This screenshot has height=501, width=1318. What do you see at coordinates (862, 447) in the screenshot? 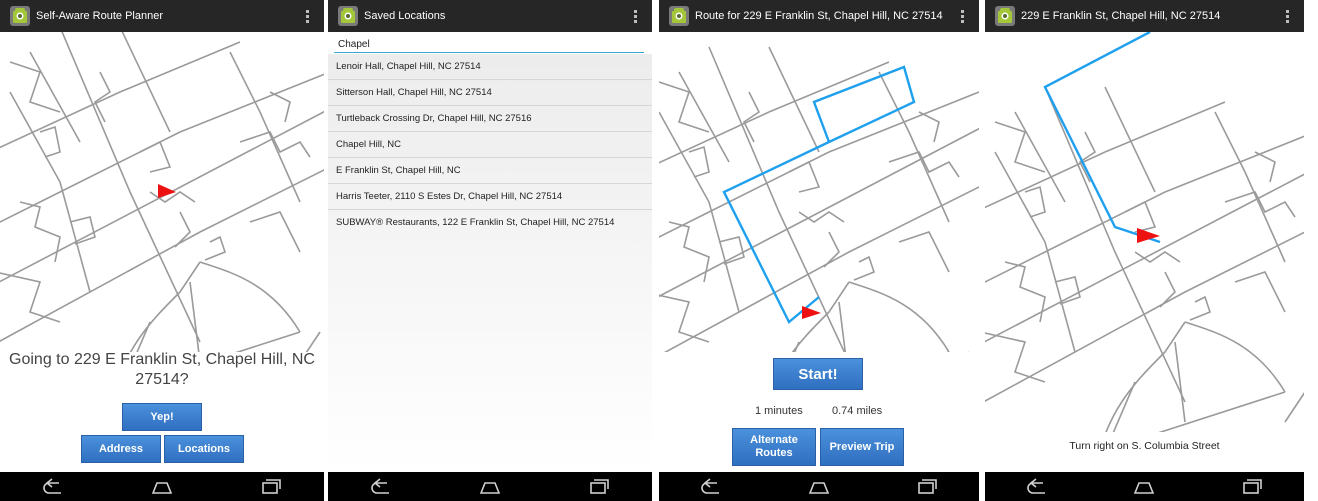
I see `preview-trip-button: Preview Trip` at bounding box center [862, 447].